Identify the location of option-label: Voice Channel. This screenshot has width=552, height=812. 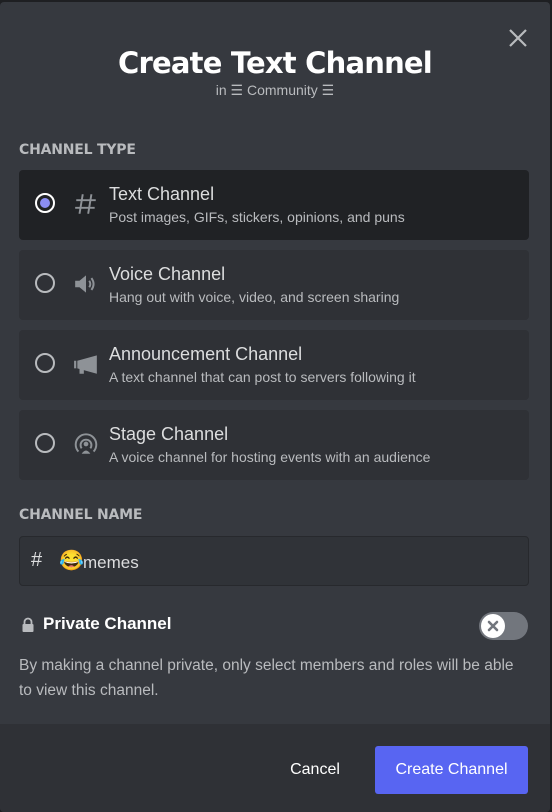
(167, 274).